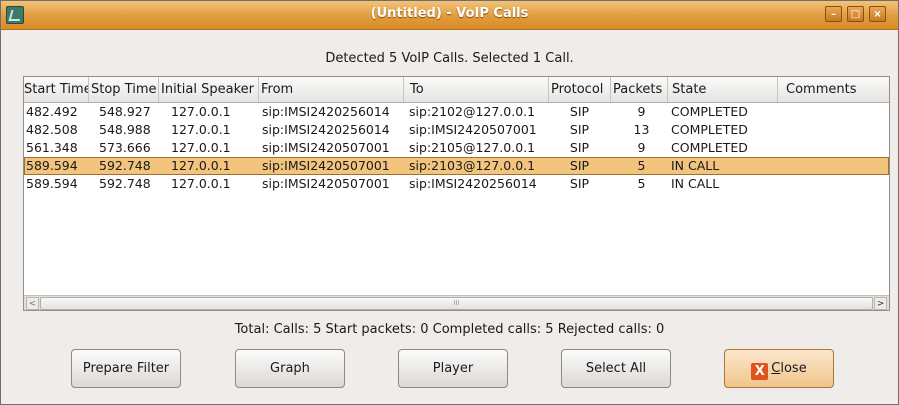 The width and height of the screenshot is (899, 405). I want to click on title-bar: (Untitled) - VoIP Calls – □ ×, so click(449, 15).